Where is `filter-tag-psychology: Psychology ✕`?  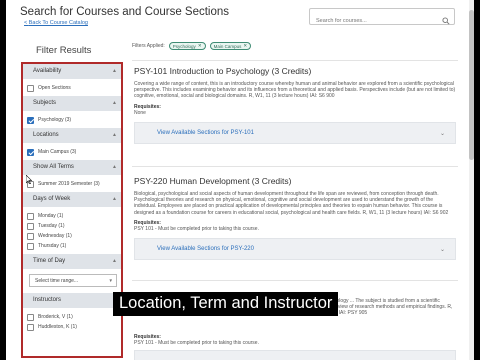
filter-tag-psychology: Psychology ✕ is located at coordinates (187, 46).